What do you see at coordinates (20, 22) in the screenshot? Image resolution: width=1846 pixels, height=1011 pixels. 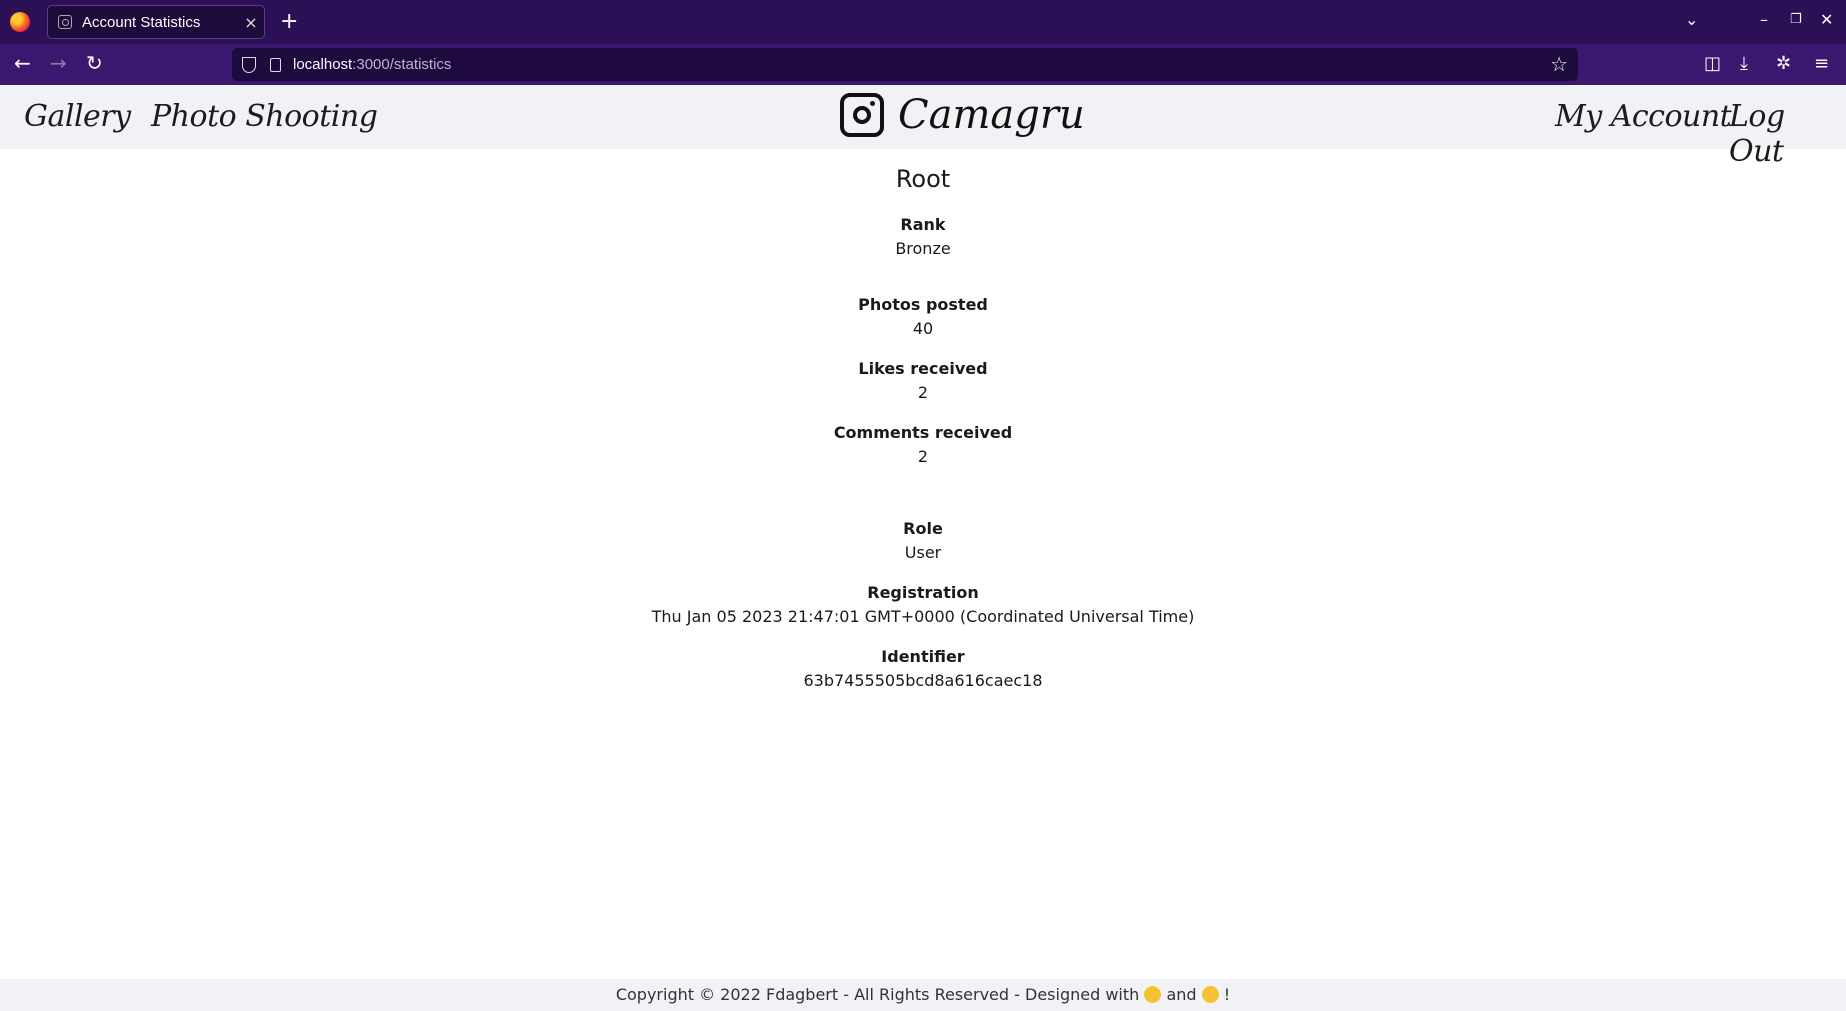 I see `firefox-icon` at bounding box center [20, 22].